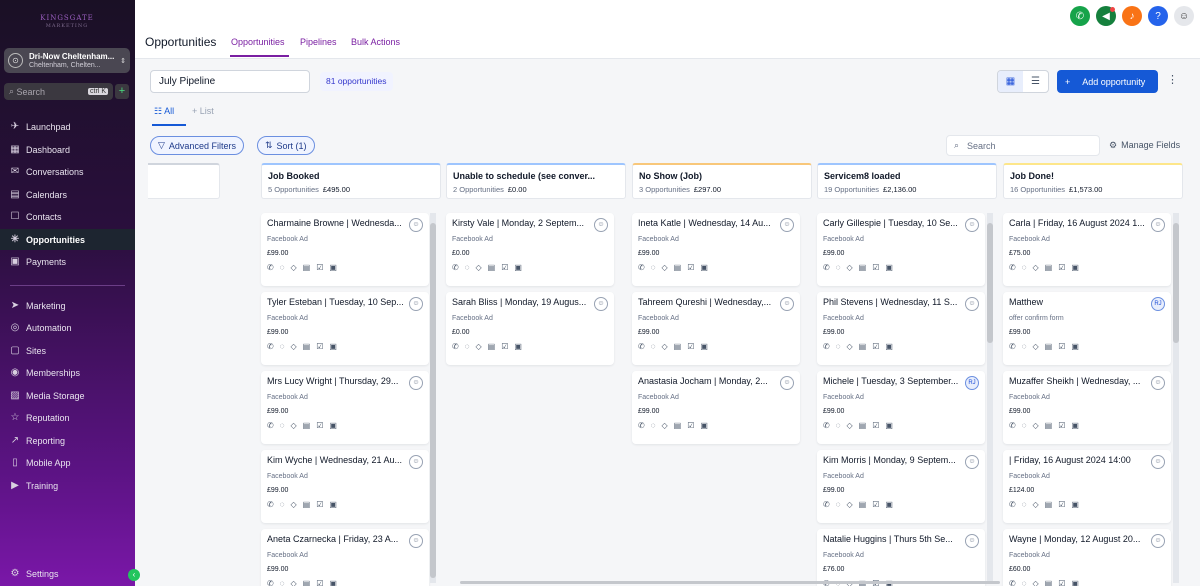 The width and height of the screenshot is (1200, 586). What do you see at coordinates (318, 42) in the screenshot?
I see `tab-pipelines: Pipelines` at bounding box center [318, 42].